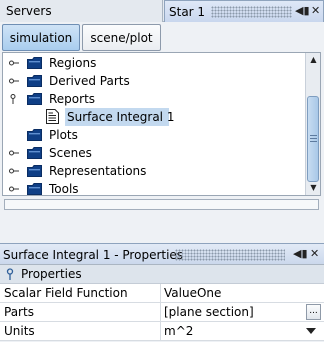 Image resolution: width=324 pixels, height=363 pixels. I want to click on subtab-simulation: simulation, so click(41, 37).